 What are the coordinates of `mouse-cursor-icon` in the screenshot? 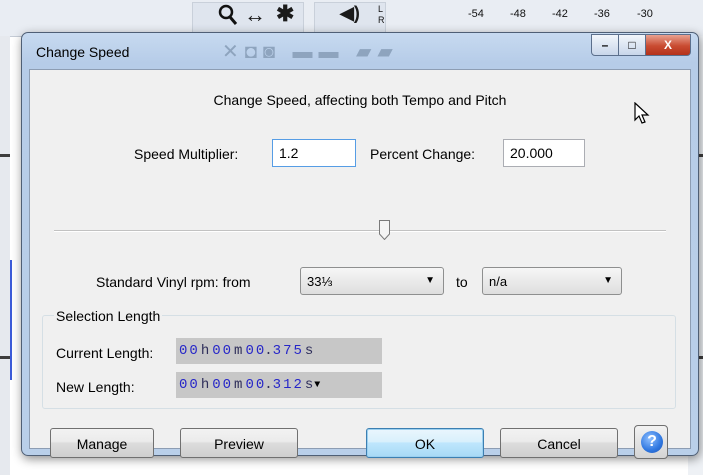 It's located at (642, 113).